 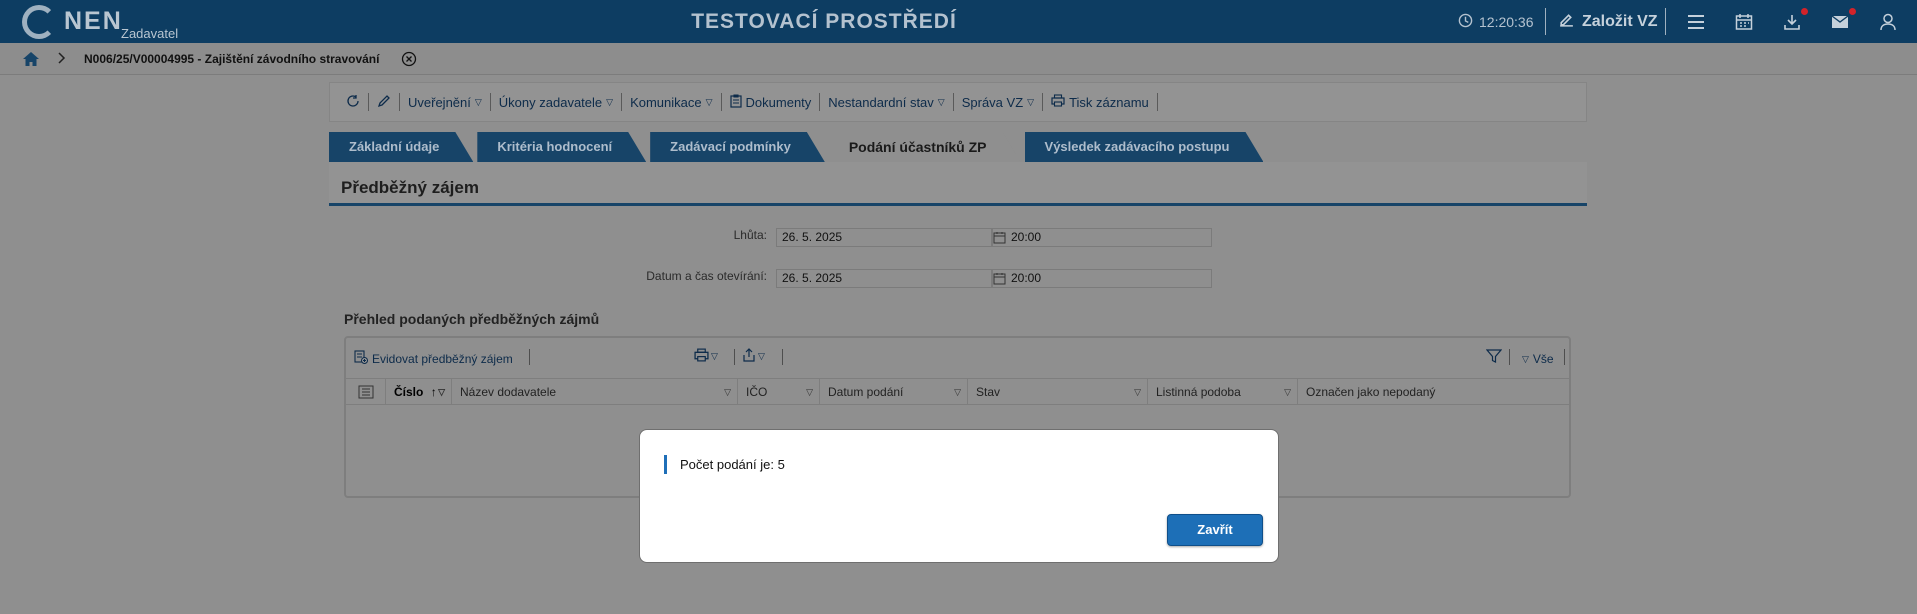 What do you see at coordinates (595, 392) in the screenshot?
I see `column-nazev-dodavatele: Název dodavatele ▽` at bounding box center [595, 392].